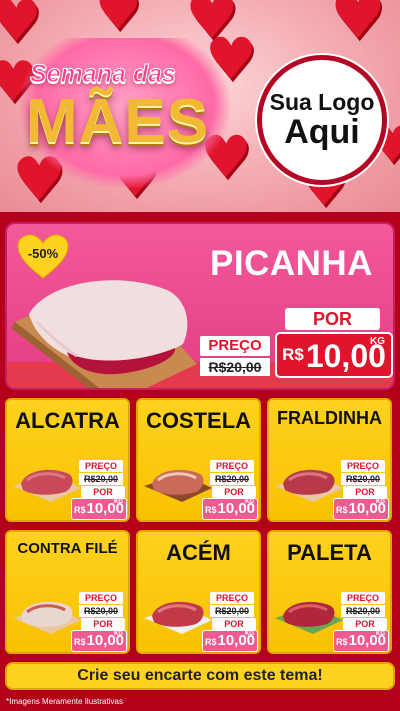  Describe the element at coordinates (67, 460) in the screenshot. I see `product-card: ALCATRA PREÇO R$20,00 POR R$ 10,00 KG` at that location.